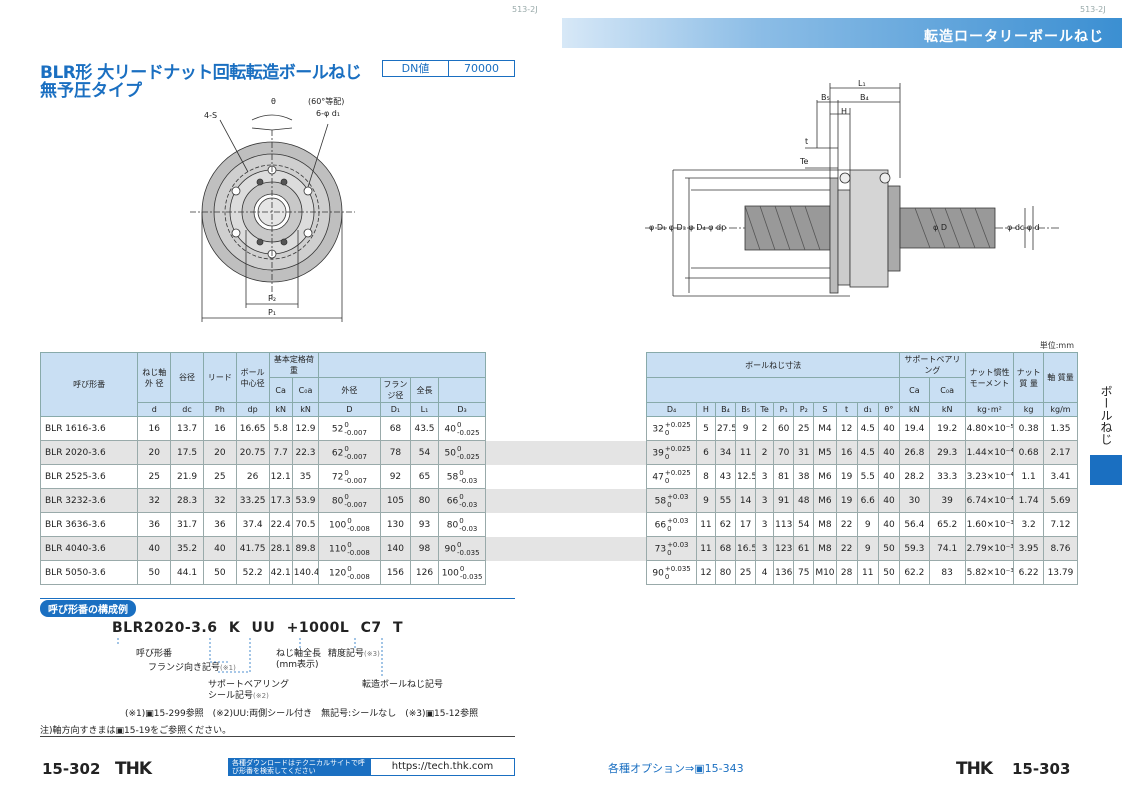 The image size is (1122, 794). Describe the element at coordinates (337, 477) in the screenshot. I see `nominal-value: 72` at that location.